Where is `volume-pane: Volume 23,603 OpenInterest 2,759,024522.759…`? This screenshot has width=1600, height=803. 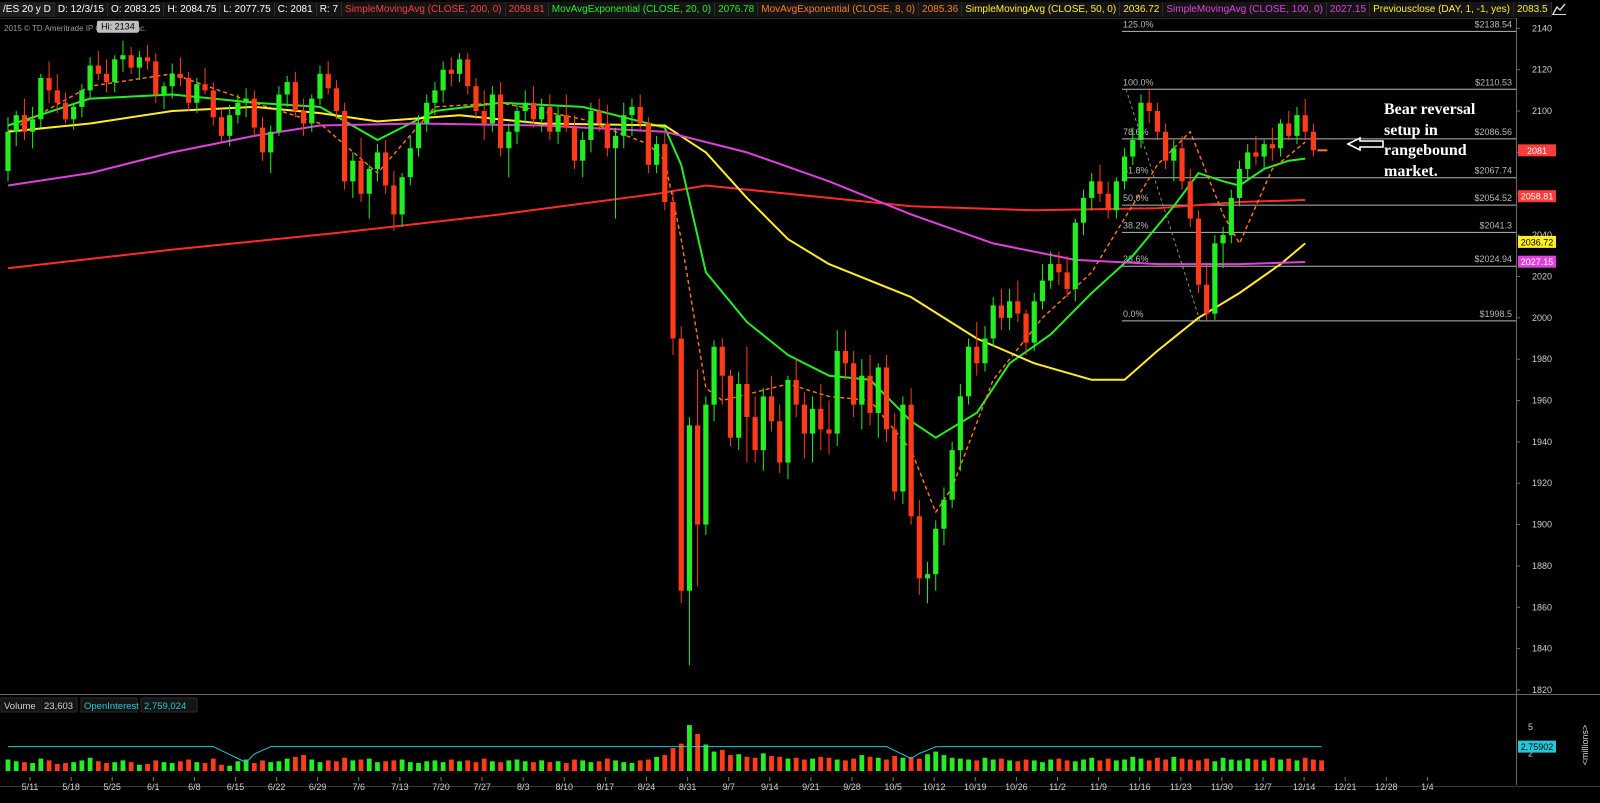 volume-pane: Volume 23,603 OpenInterest 2,759,024522.759… is located at coordinates (795, 734).